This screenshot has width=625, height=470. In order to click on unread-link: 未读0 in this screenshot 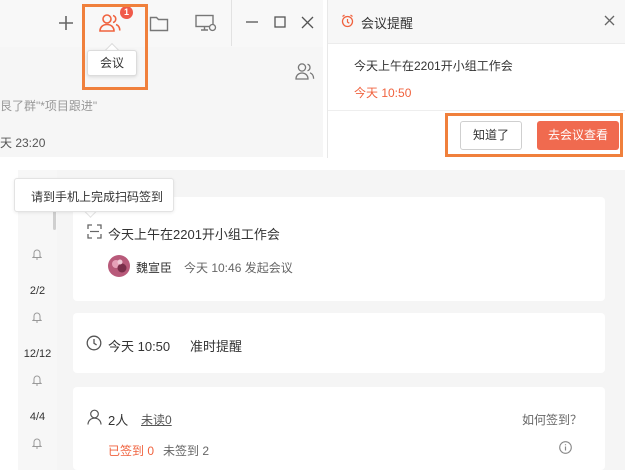, I will do `click(156, 419)`.